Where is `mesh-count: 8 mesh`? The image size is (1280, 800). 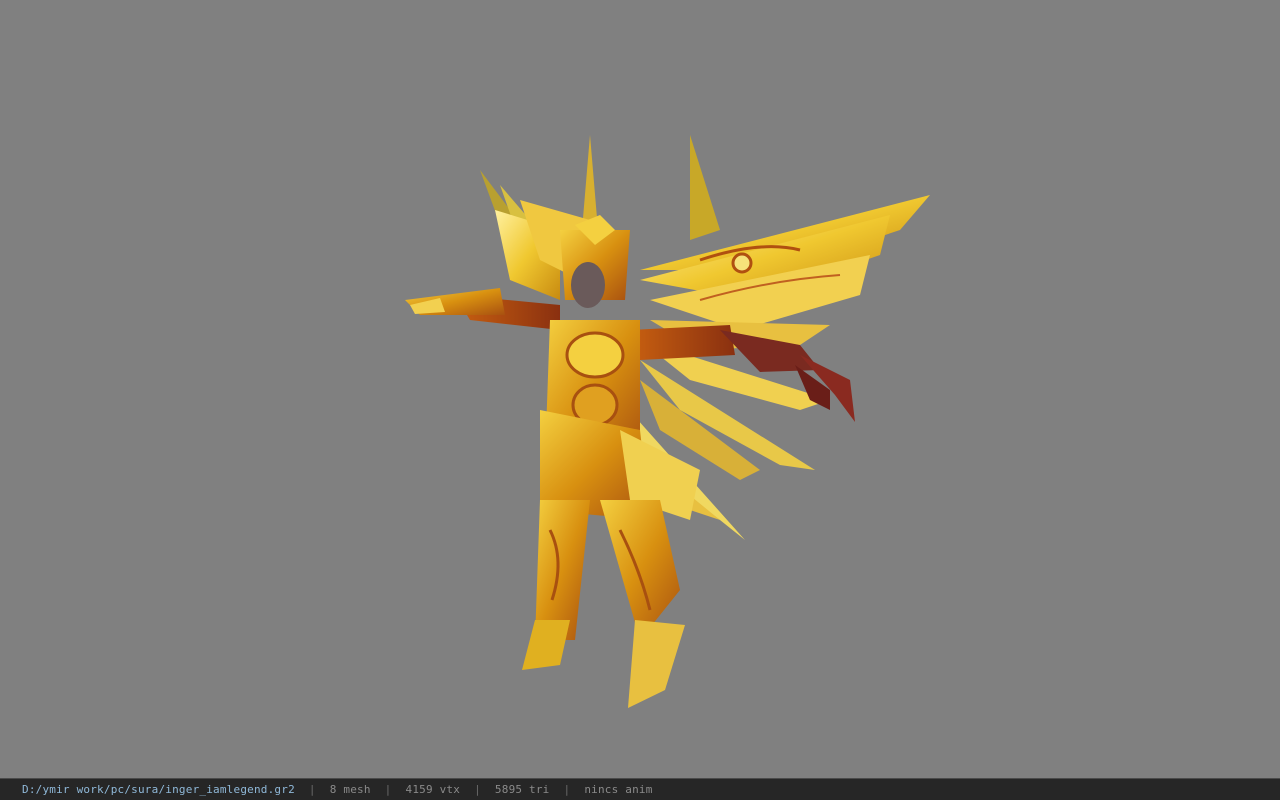 mesh-count: 8 mesh is located at coordinates (350, 789).